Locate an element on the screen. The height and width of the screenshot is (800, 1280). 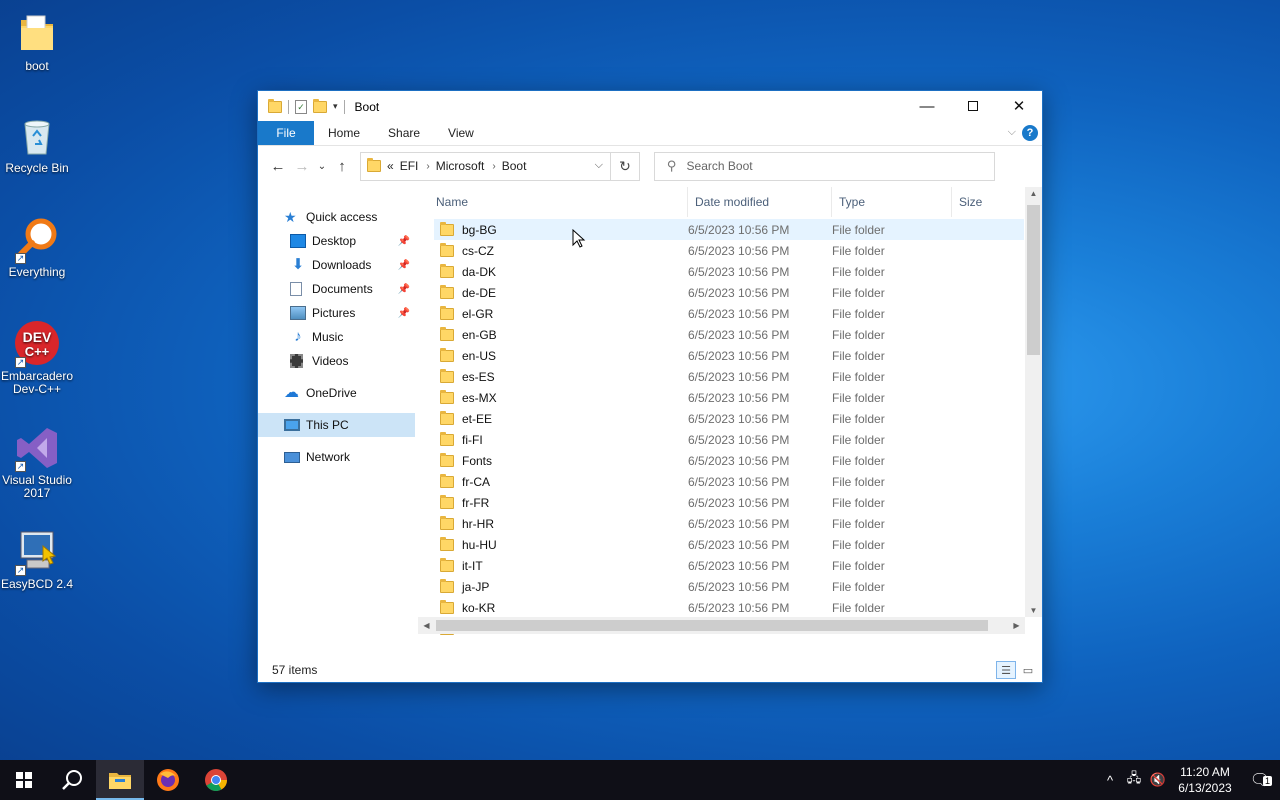
maximize-button is located at coordinates (973, 106).